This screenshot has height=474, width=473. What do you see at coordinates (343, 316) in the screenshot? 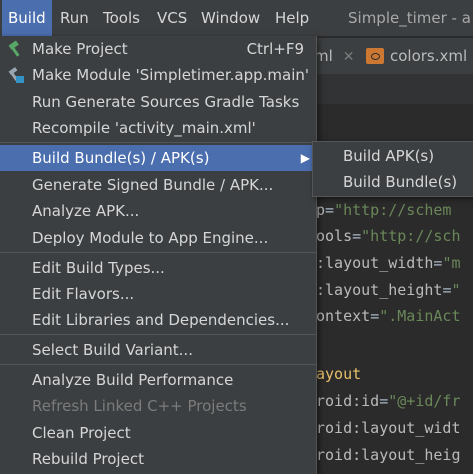
I see `code-attribute: ontext` at bounding box center [343, 316].